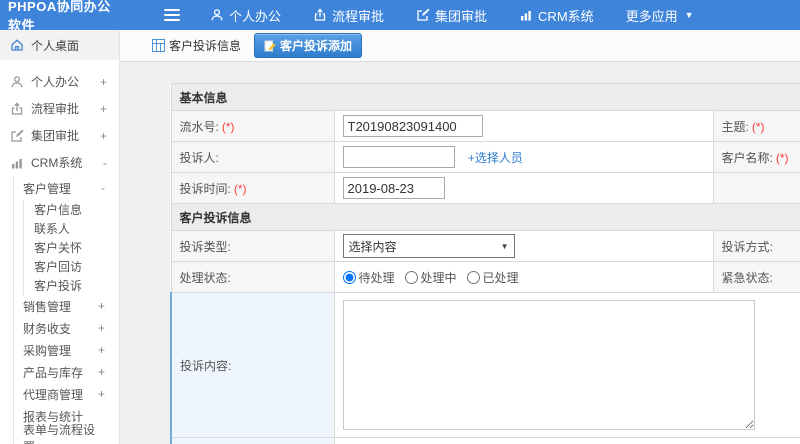 This screenshot has height=444, width=800. Describe the element at coordinates (158, 45) in the screenshot. I see `table-icon` at that location.